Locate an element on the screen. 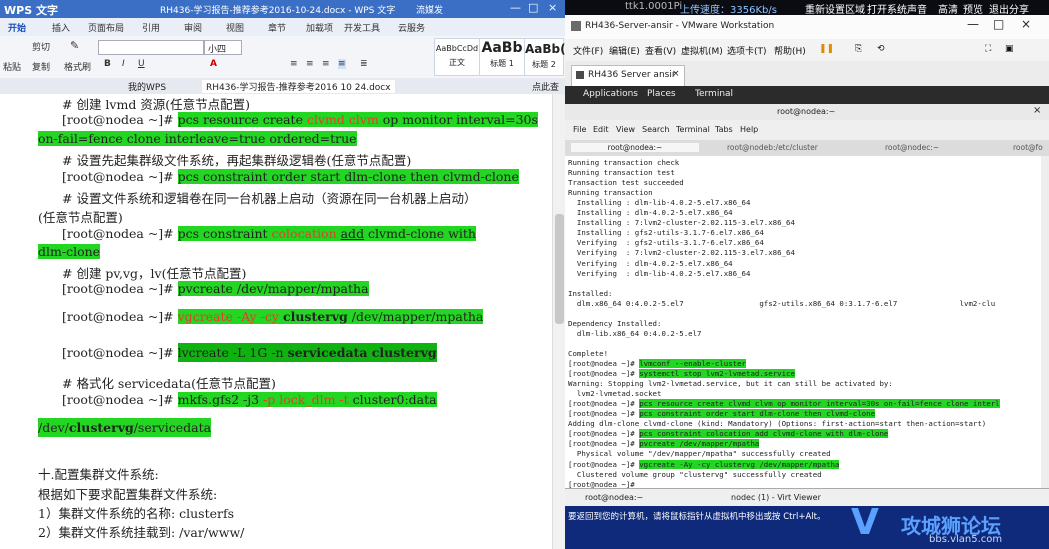 This screenshot has width=1049, height=549. doc-line: # 设置文件系统和逻辑卷在同一台机器上启动（资源在同一台机器上启动） is located at coordinates (269, 198).